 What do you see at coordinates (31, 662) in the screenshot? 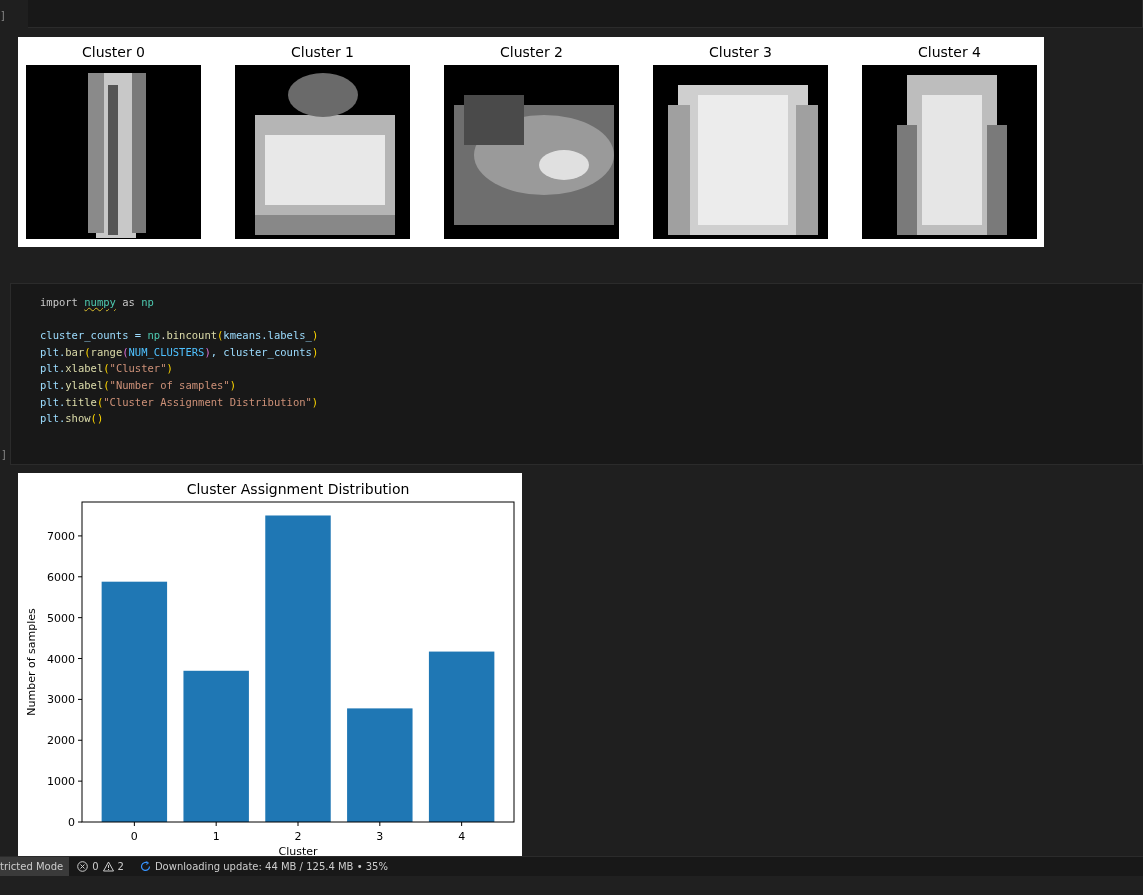
I see `y-axis-label: Number of samples` at bounding box center [31, 662].